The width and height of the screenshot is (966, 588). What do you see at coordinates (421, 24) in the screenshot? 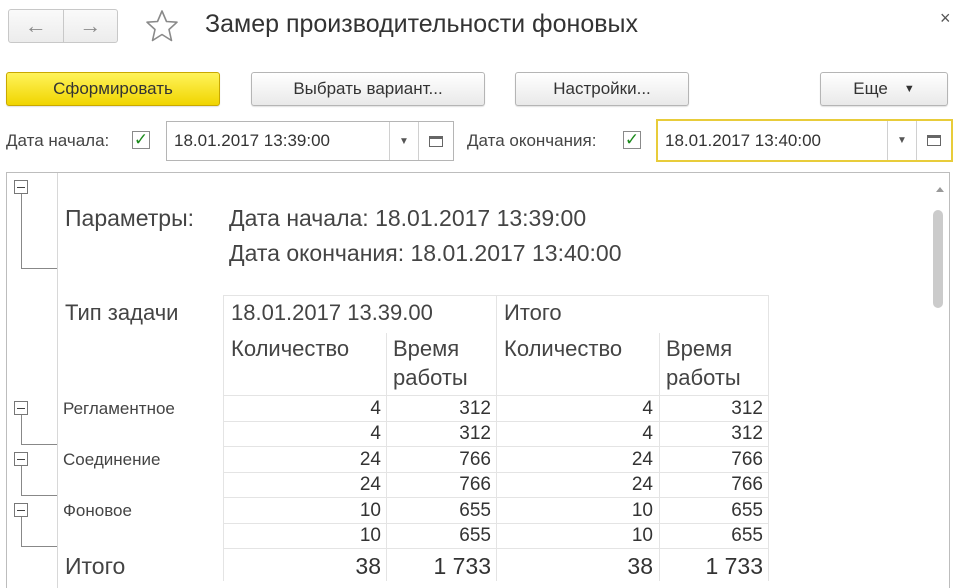
I see `page-title: Замер производительности фоновых` at bounding box center [421, 24].